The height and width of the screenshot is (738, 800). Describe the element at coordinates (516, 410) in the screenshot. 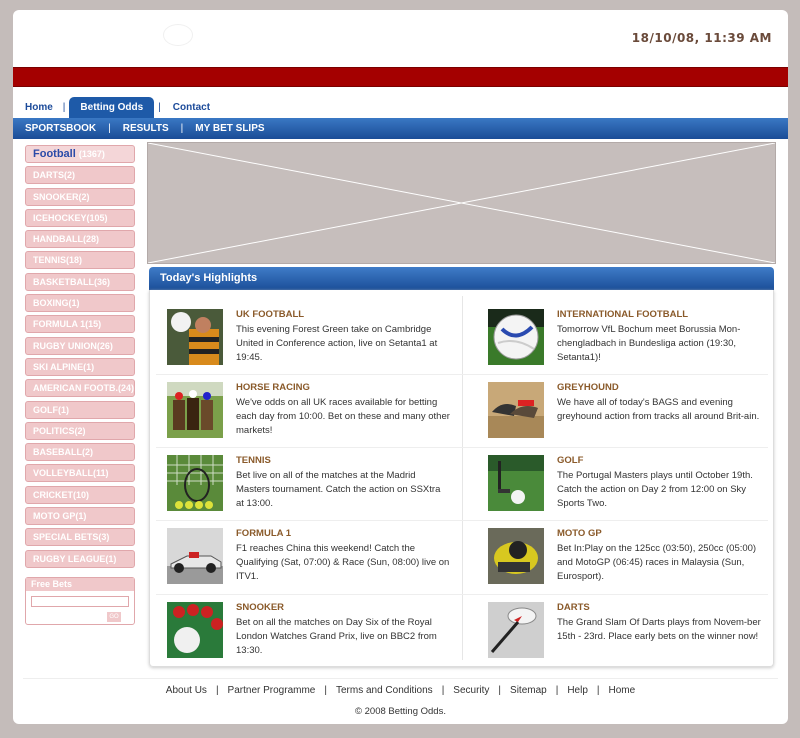

I see `greyhound-photo` at that location.